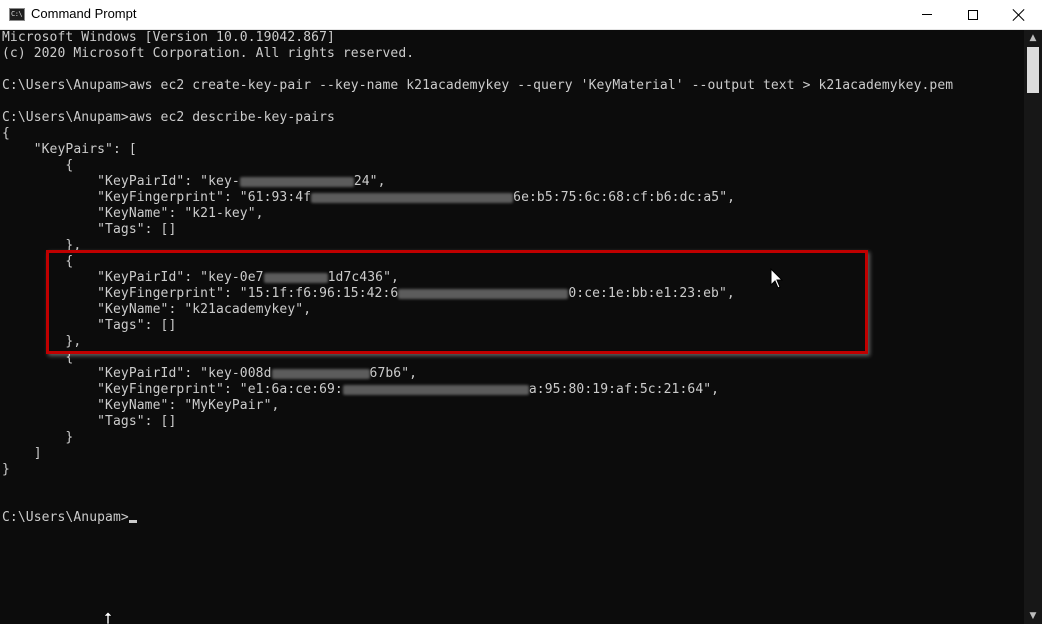  I want to click on line-text: 6e:b5:75:6c:68:cf:b6:dc:a5",, so click(624, 197).